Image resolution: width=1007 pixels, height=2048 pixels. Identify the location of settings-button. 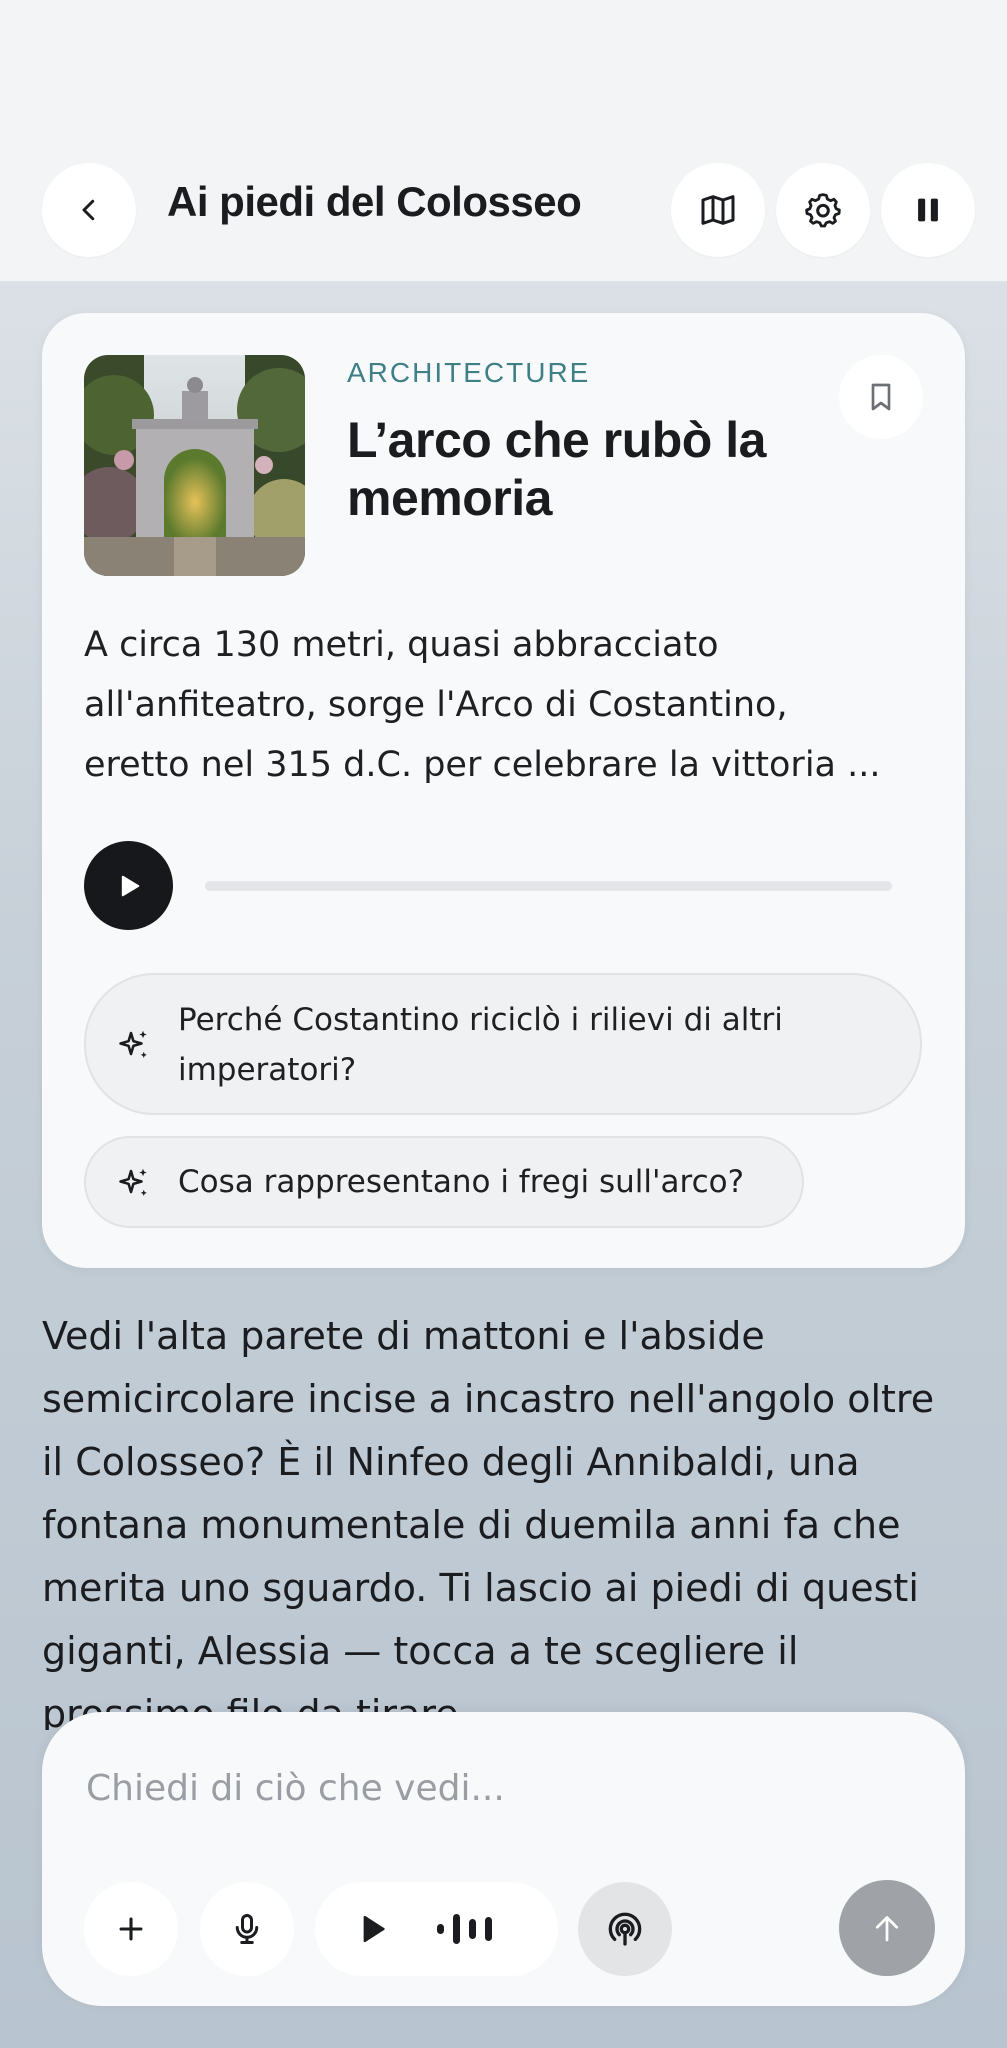
(823, 210).